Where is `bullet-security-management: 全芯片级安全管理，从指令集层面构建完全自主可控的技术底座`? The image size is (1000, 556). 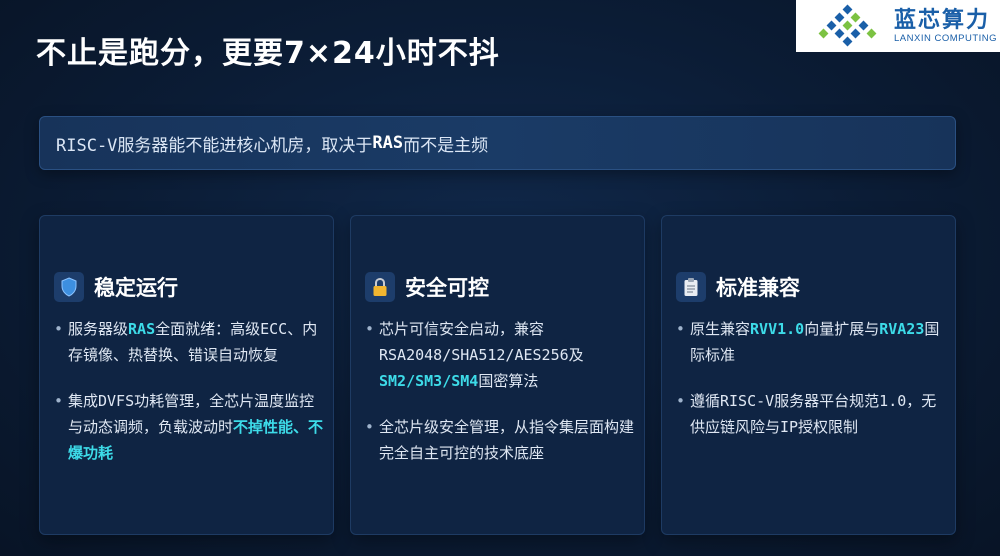
bullet-security-management: 全芯片级安全管理，从指令集层面构建完全自主可控的技术底座 is located at coordinates (500, 440).